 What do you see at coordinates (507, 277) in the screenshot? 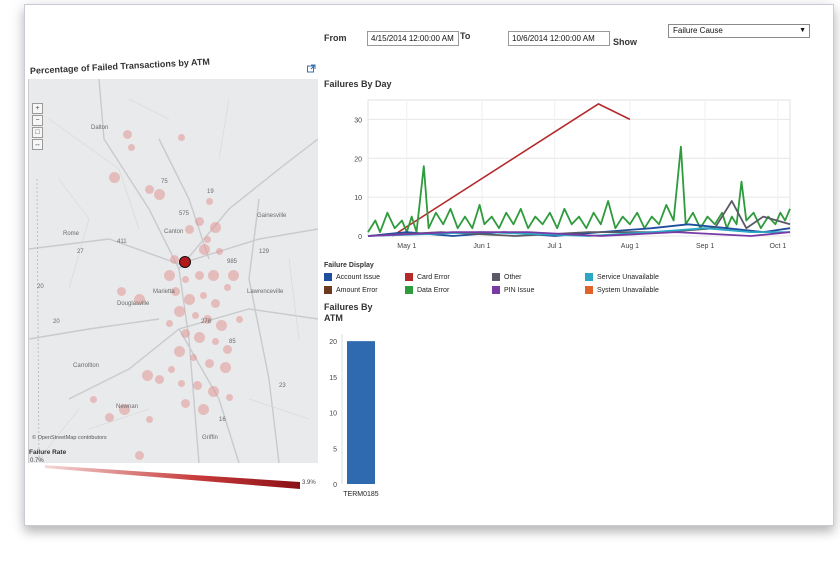
I see `legend-item: Other` at bounding box center [507, 277].